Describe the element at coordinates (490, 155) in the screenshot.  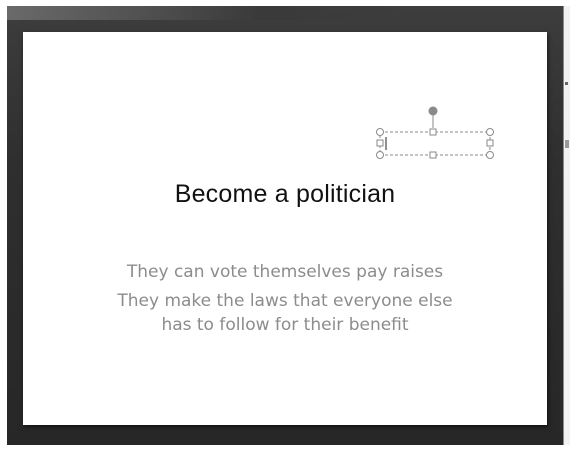
I see `resize-handle-bottom-right` at that location.